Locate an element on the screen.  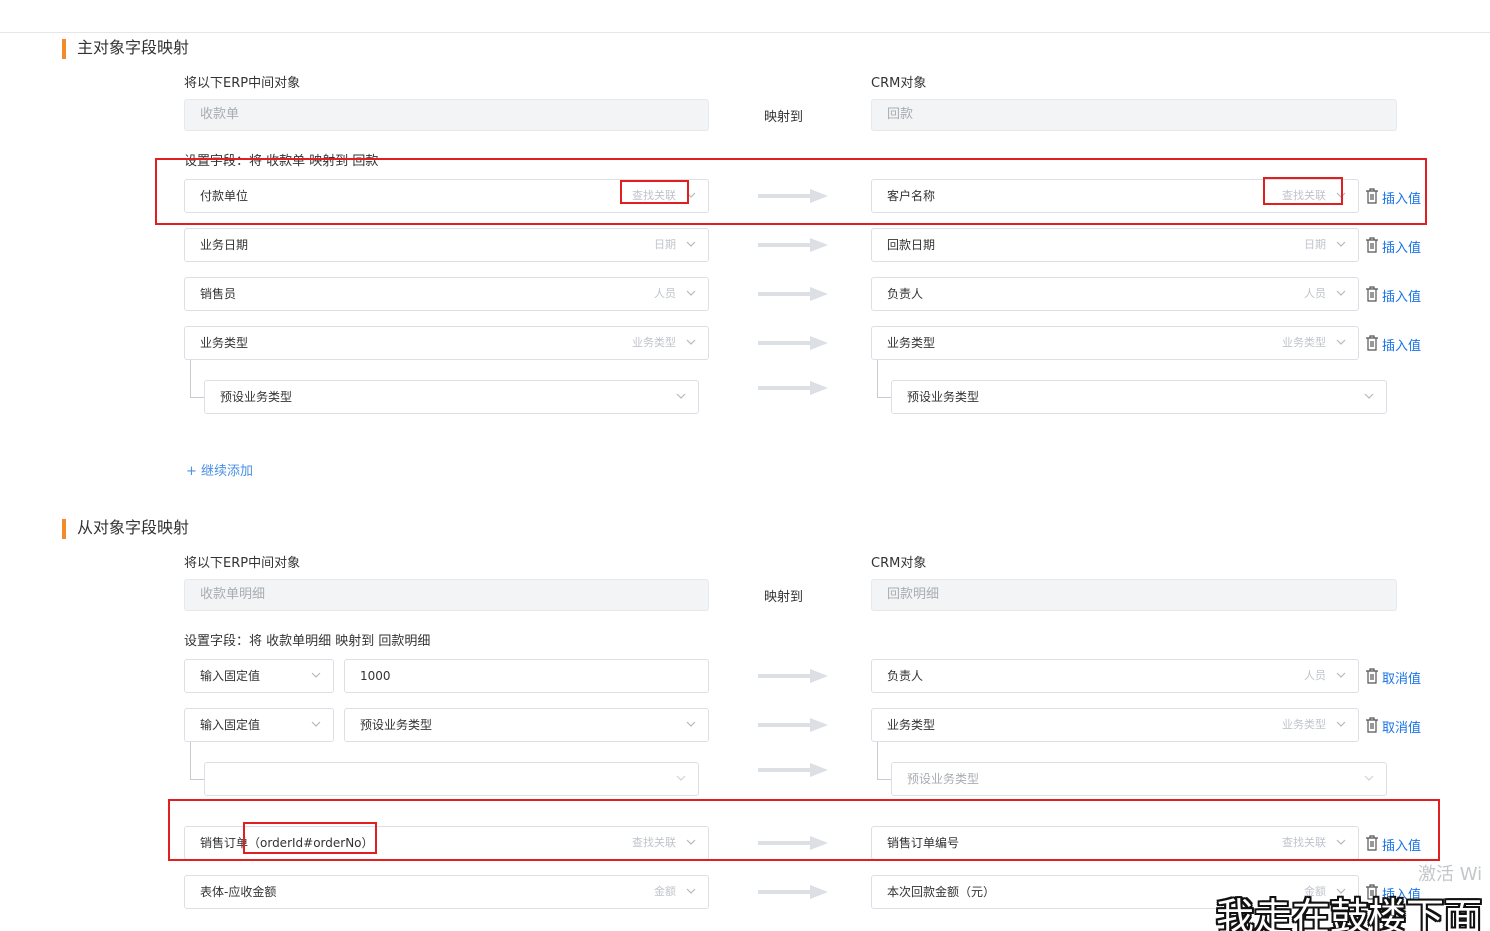
erp-detail-object-field: 收款单明细 is located at coordinates (446, 595).